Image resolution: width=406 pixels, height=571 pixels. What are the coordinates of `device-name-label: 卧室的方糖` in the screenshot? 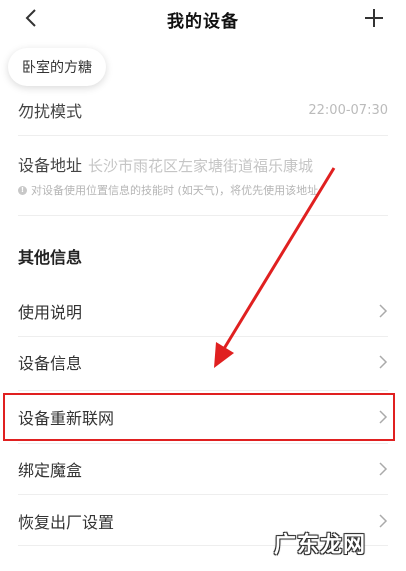 It's located at (57, 68).